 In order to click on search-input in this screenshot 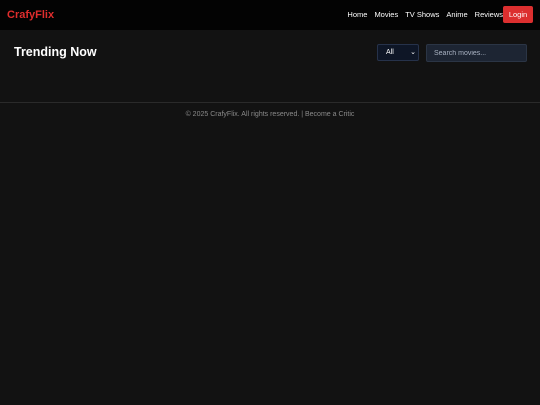, I will do `click(476, 53)`.